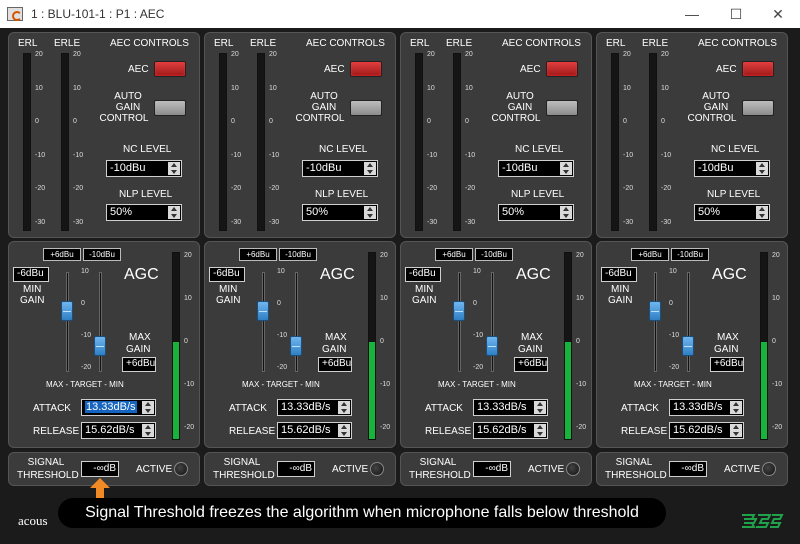 This screenshot has width=800, height=544. What do you see at coordinates (584, 346) in the screenshot?
I see `agc-meter-scale: 20 10 0 -10 -20` at bounding box center [584, 346].